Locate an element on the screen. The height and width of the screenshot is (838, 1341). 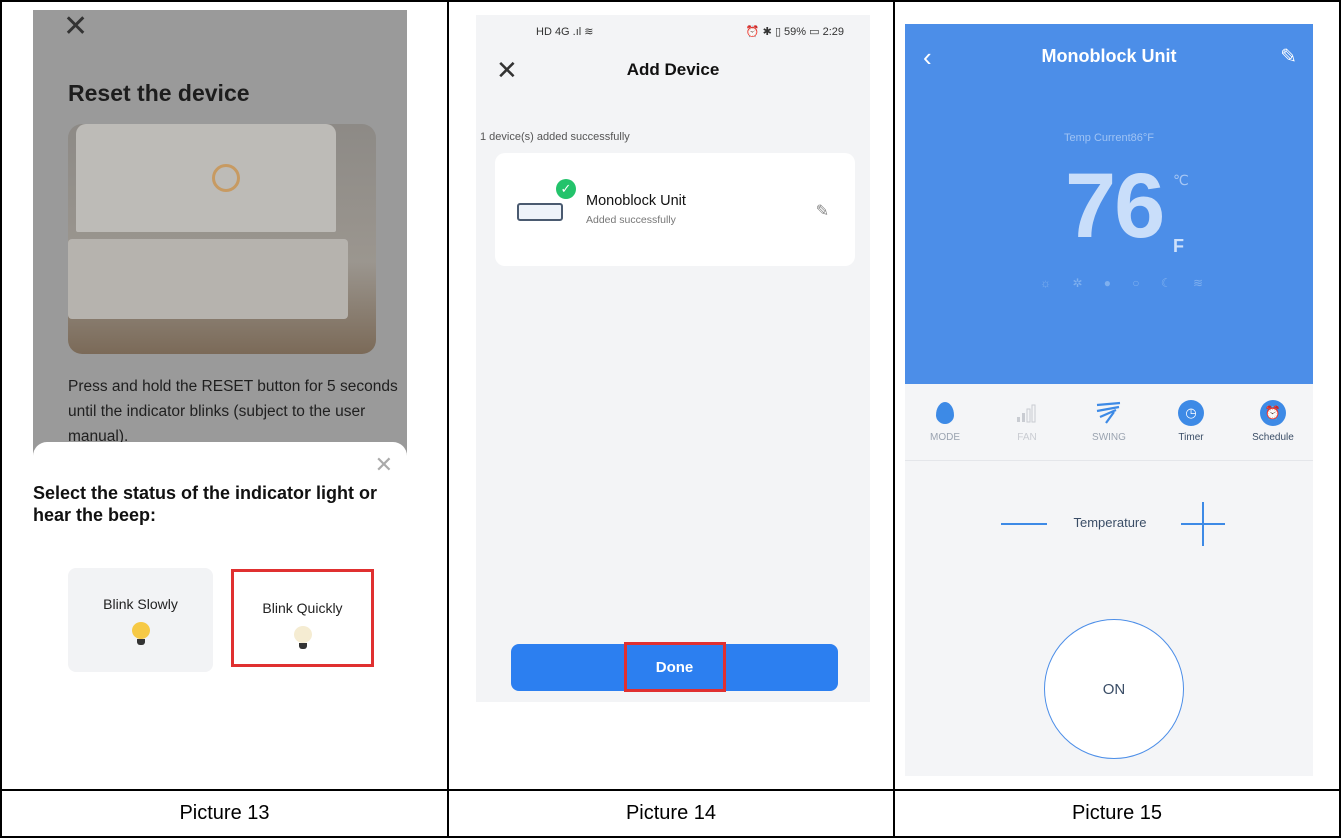
swing-label: SWING is located at coordinates (1109, 437).